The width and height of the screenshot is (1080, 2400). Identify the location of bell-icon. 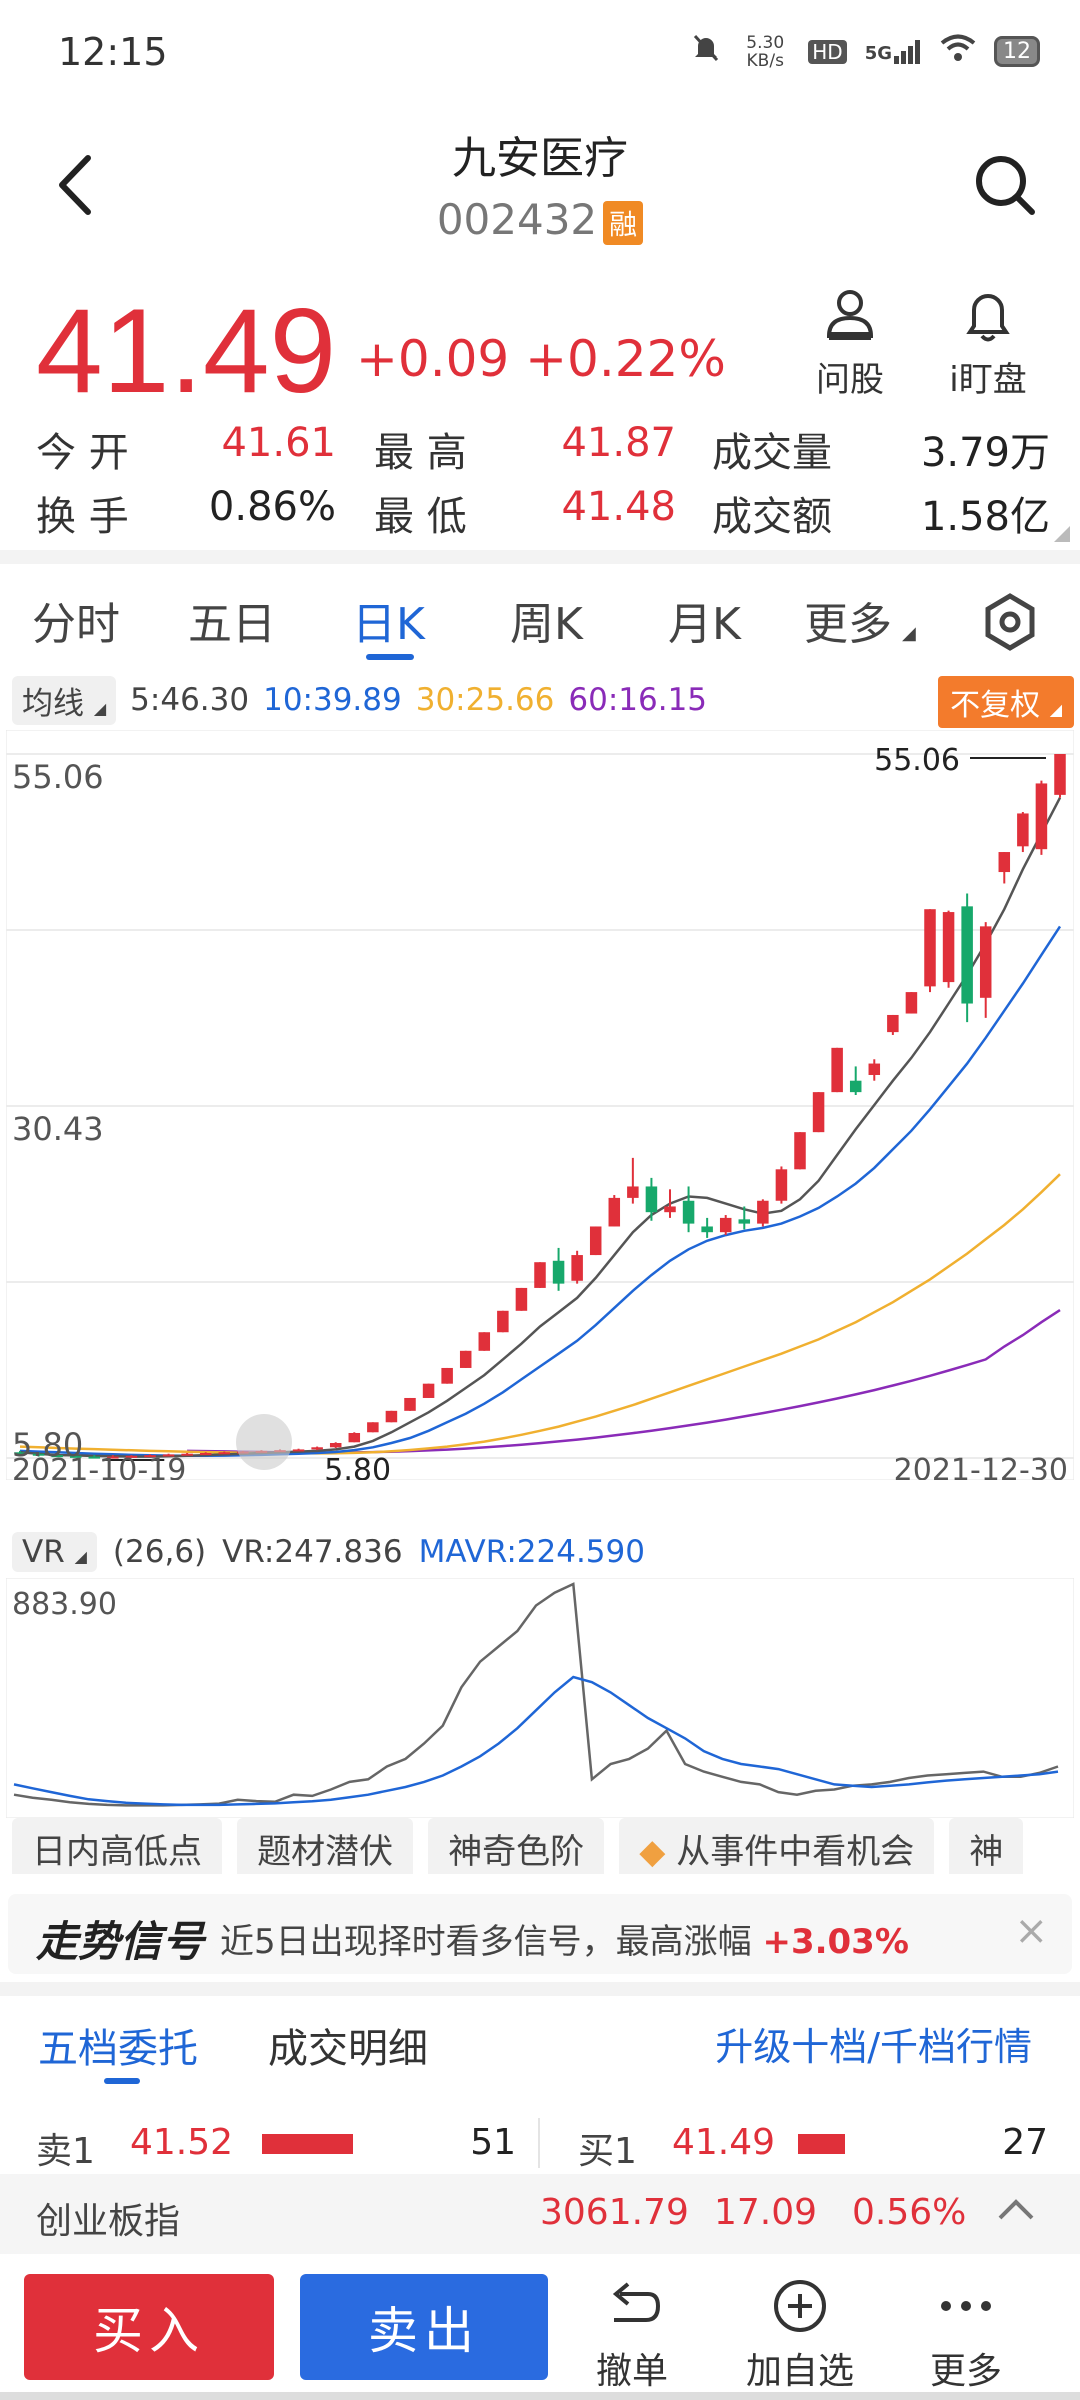
(988, 318).